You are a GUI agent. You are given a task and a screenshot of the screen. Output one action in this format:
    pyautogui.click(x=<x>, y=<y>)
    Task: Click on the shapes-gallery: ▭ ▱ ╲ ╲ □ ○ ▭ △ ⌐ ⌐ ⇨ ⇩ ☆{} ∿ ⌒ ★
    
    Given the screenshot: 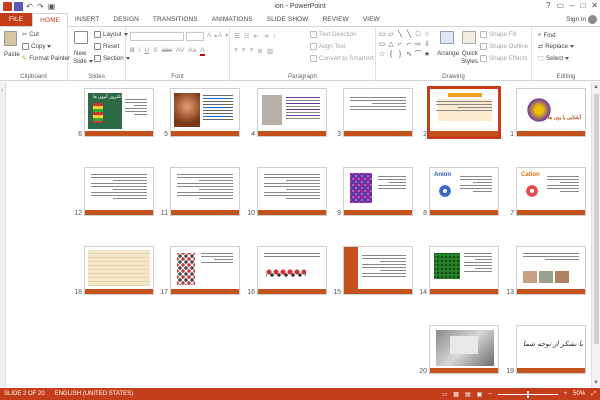 What is the action you would take?
    pyautogui.click(x=404, y=49)
    